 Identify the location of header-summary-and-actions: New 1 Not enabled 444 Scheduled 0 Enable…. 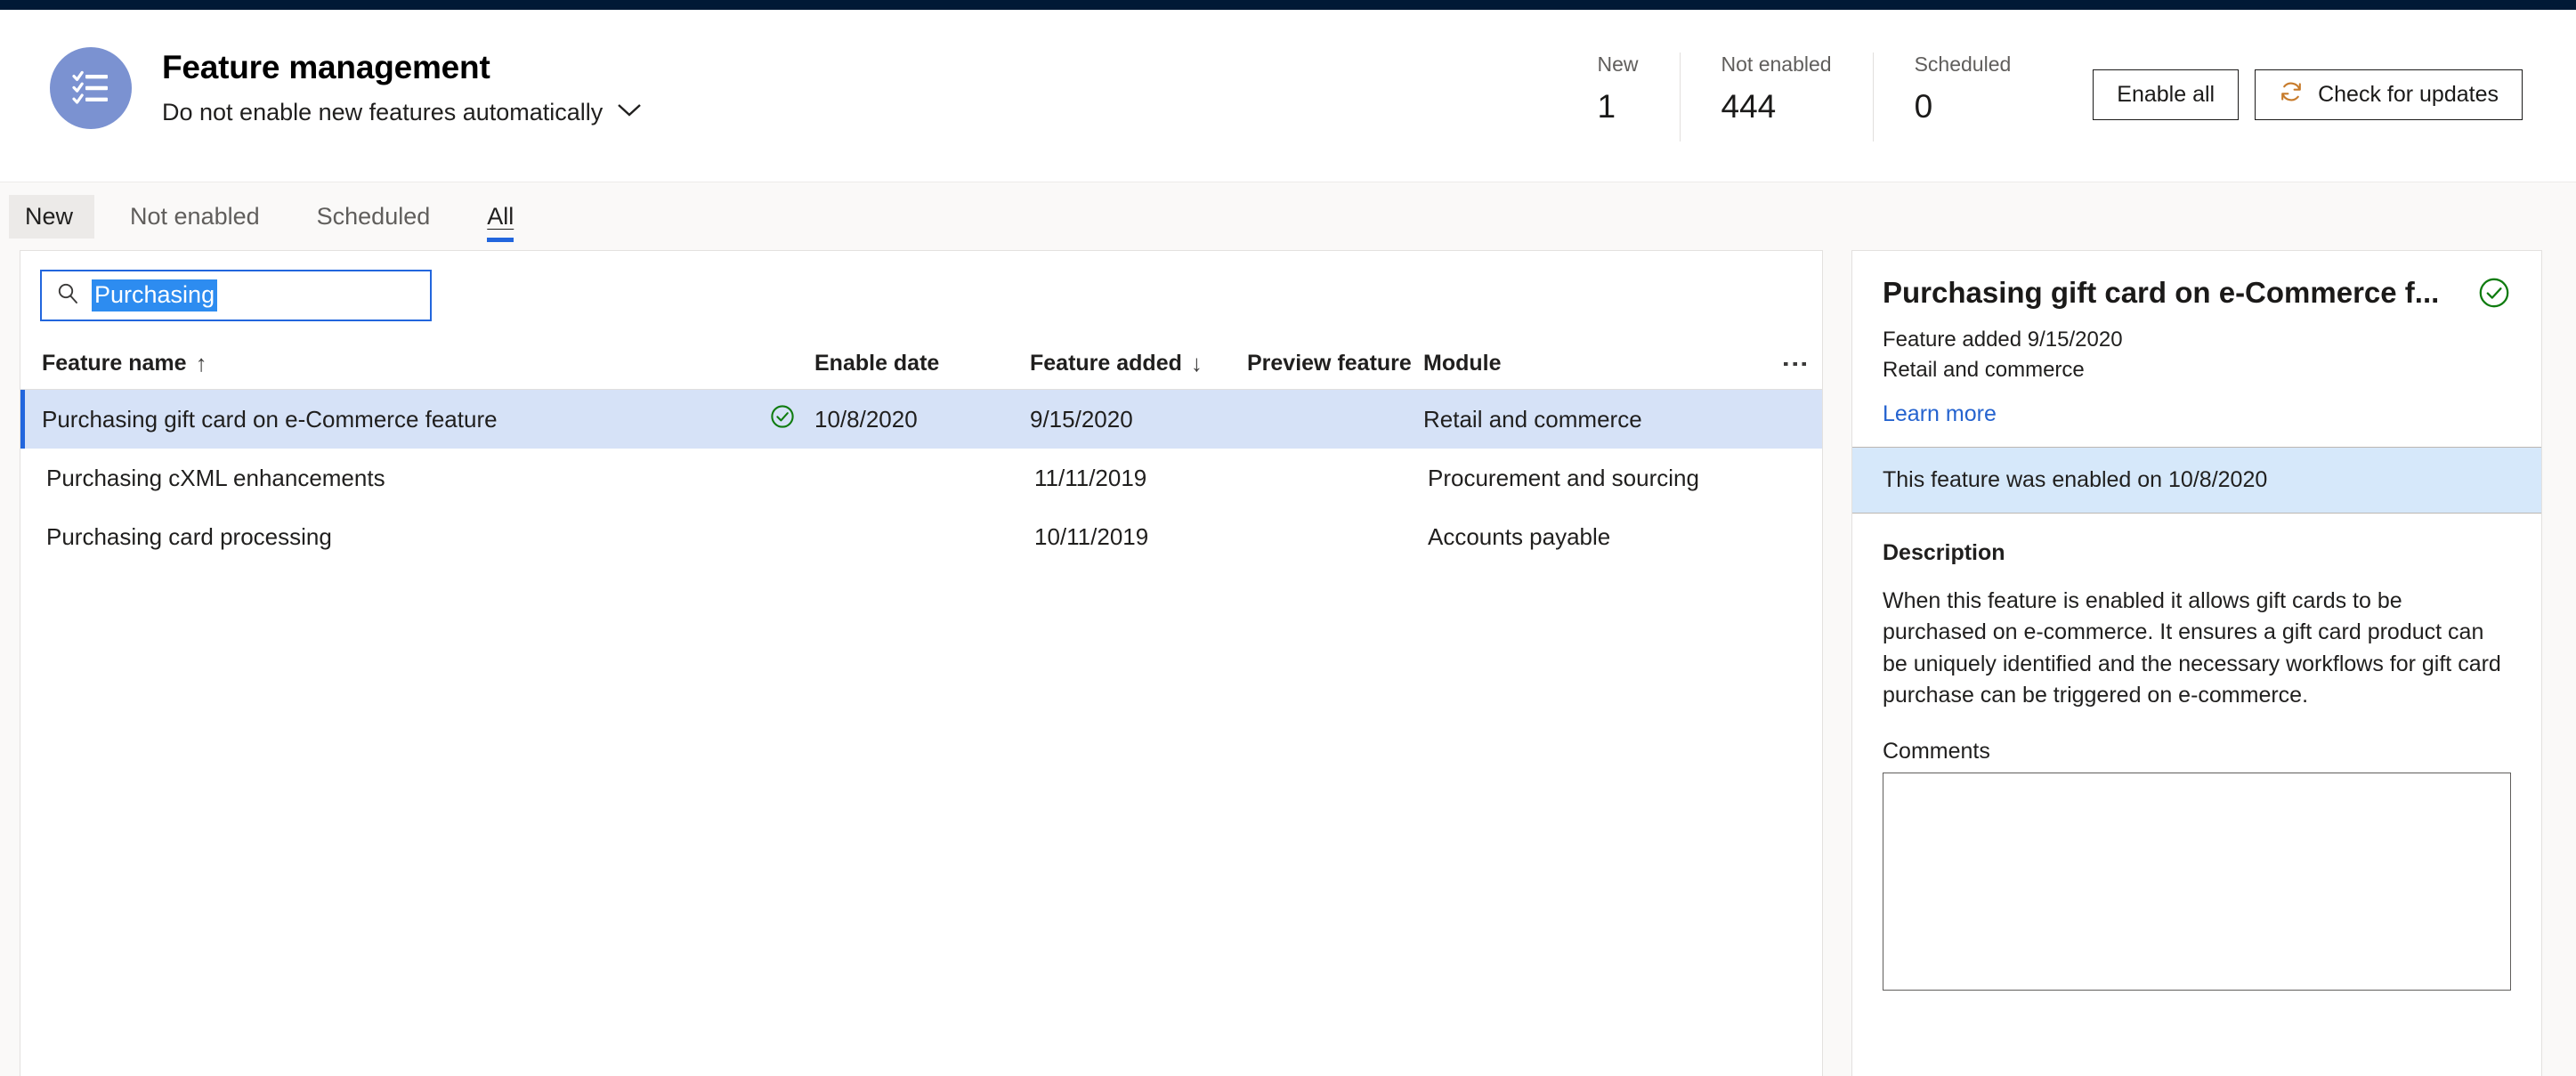
(2040, 76).